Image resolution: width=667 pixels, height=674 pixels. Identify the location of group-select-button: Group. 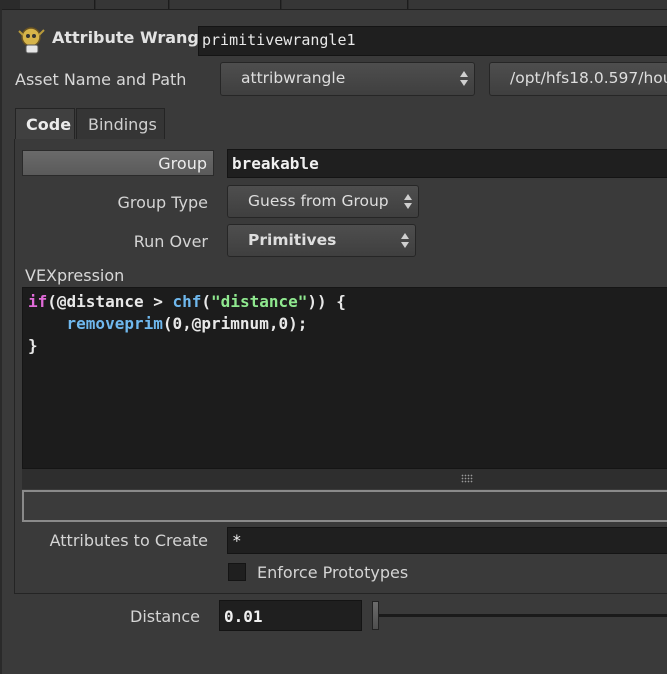
(118, 163).